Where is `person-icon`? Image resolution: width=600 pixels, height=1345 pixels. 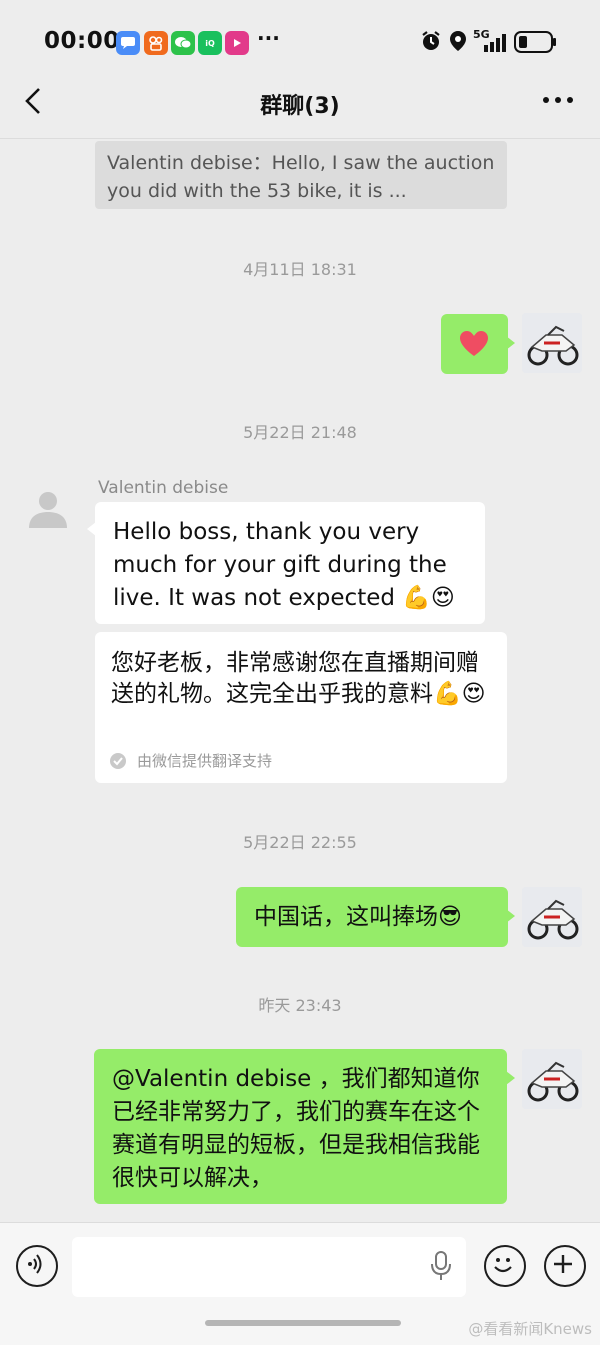 person-icon is located at coordinates (48, 510).